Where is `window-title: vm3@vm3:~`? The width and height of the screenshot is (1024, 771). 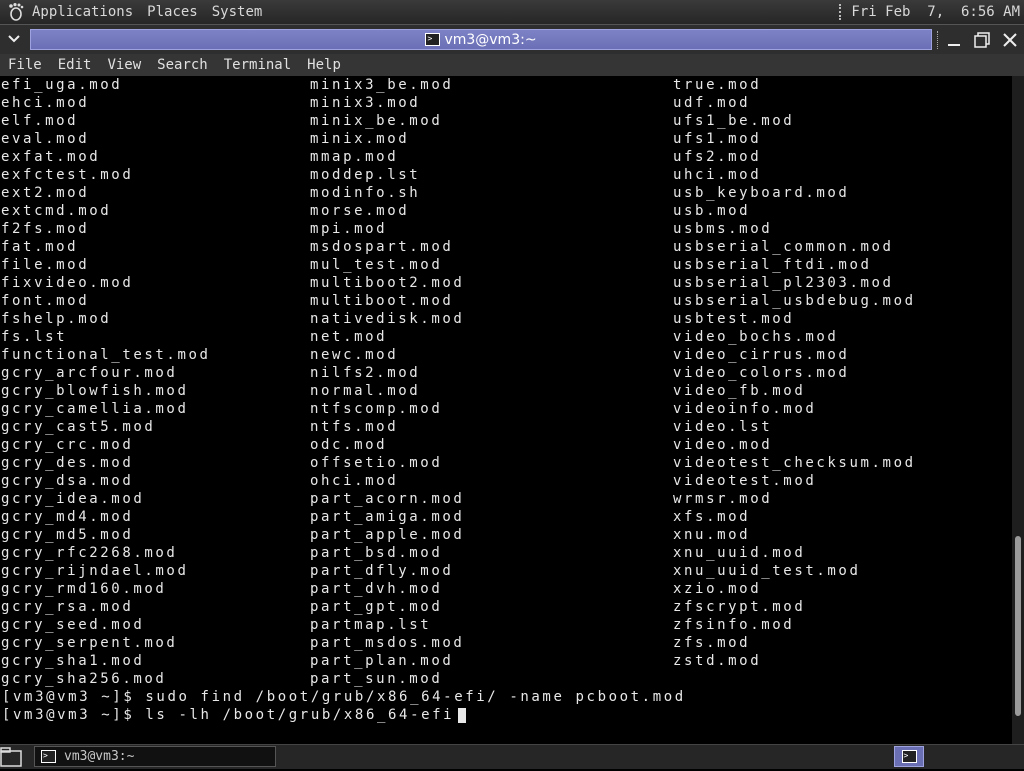
window-title: vm3@vm3:~ is located at coordinates (490, 39).